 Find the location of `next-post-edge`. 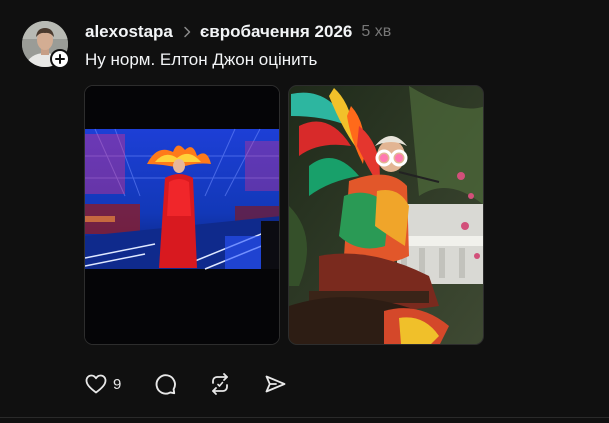

next-post-edge is located at coordinates (304, 420).